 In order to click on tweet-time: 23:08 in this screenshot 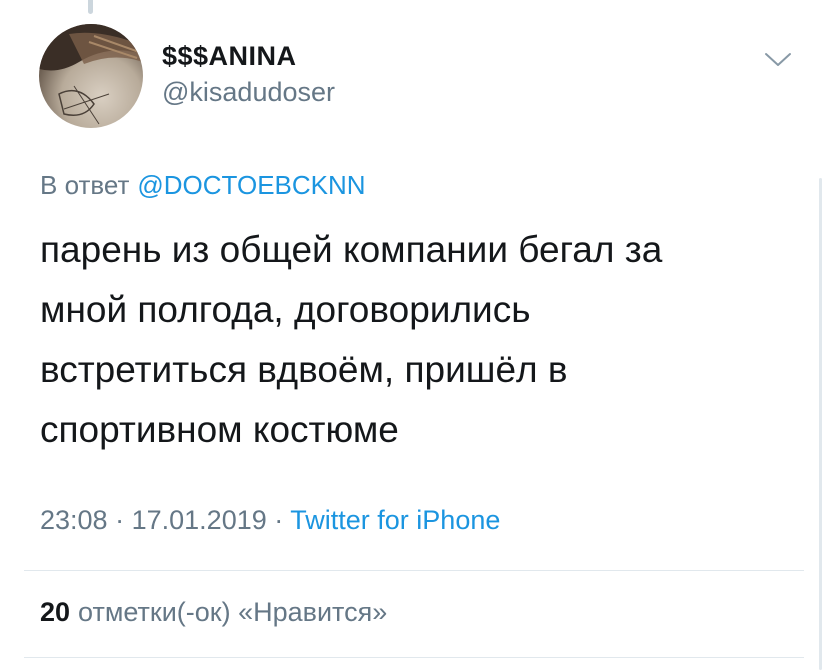, I will do `click(74, 520)`.